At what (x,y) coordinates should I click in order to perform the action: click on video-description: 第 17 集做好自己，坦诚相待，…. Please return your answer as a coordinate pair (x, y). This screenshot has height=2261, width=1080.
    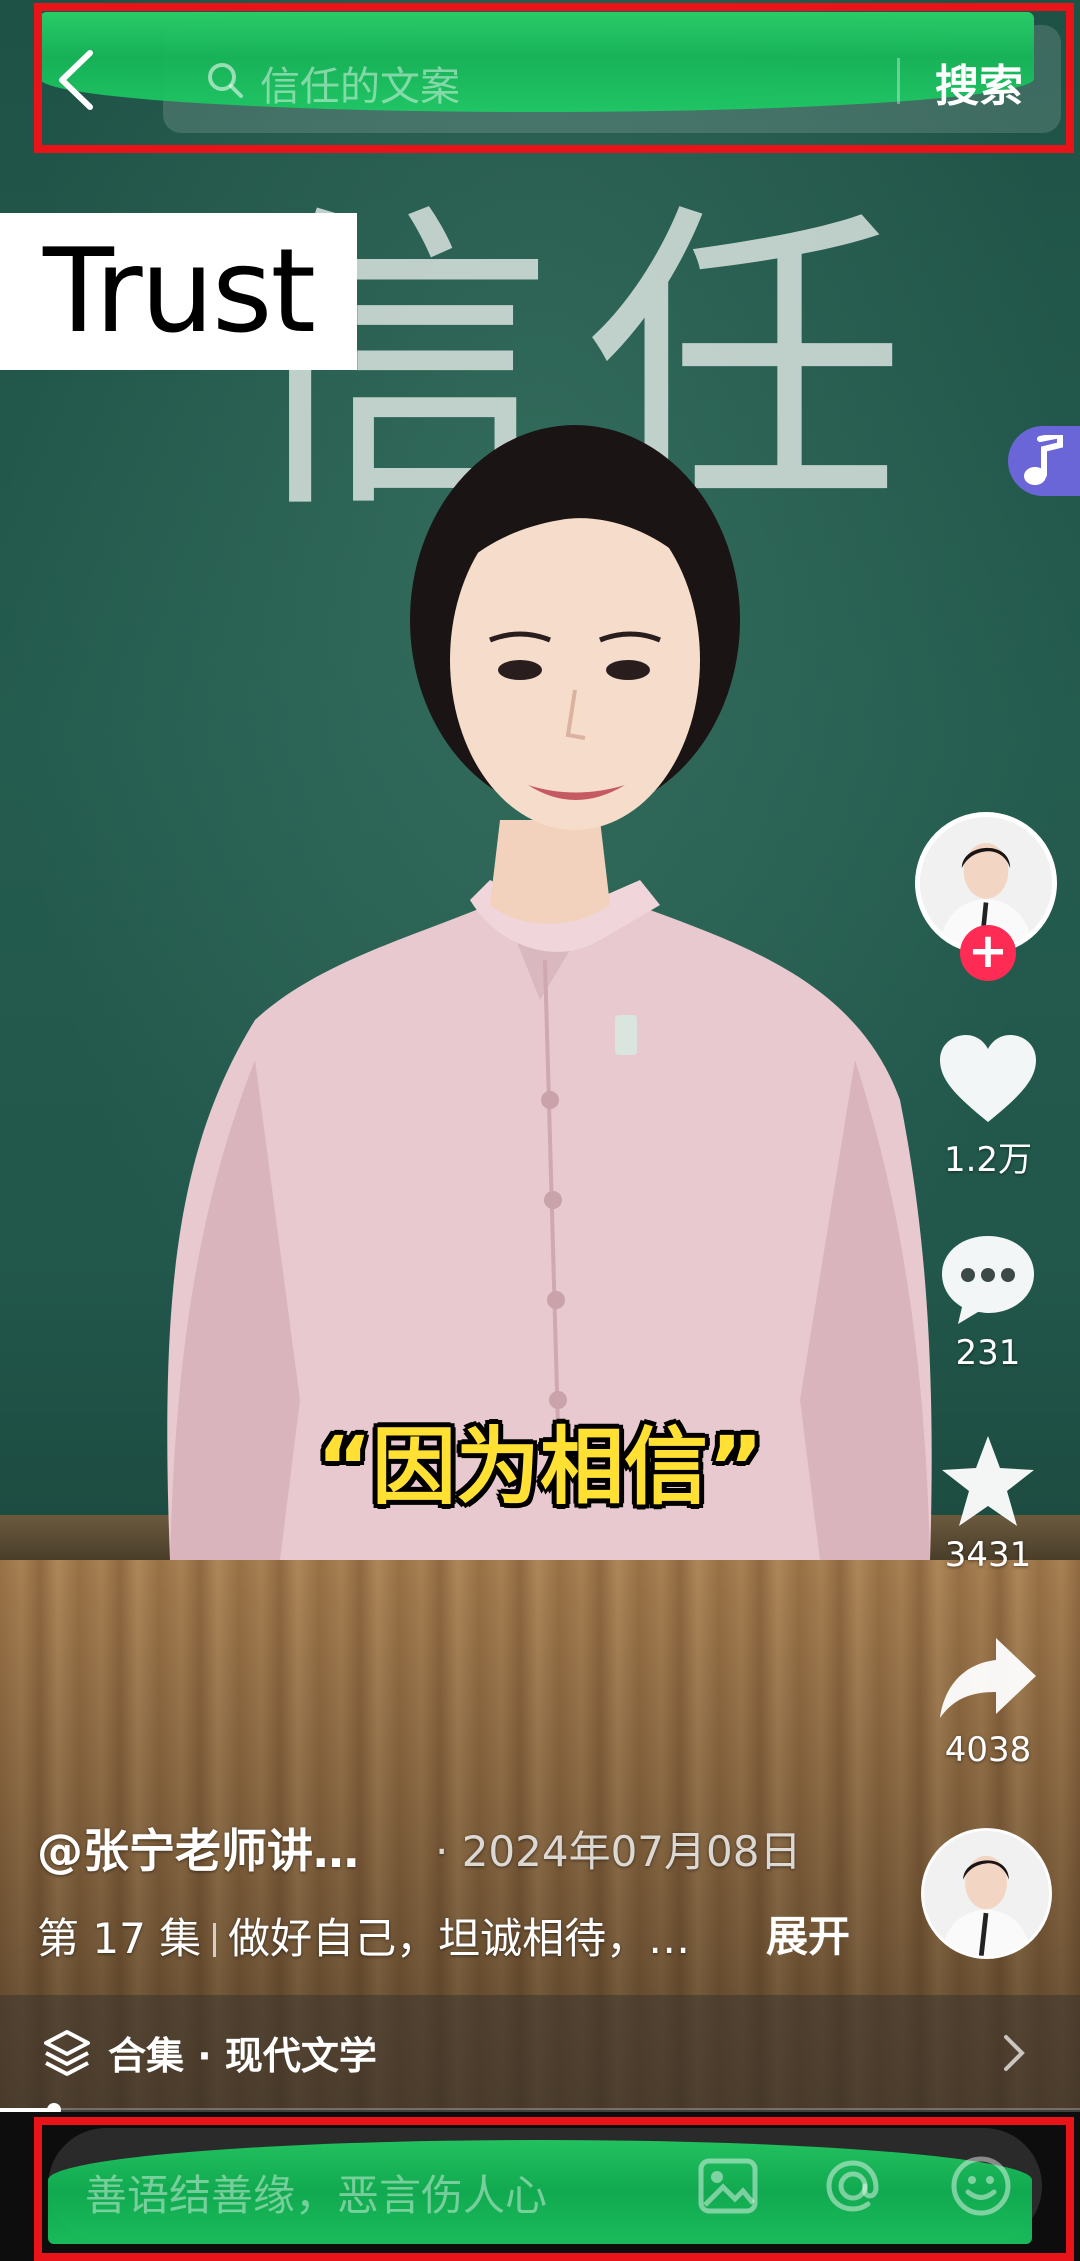
    Looking at the image, I should click on (363, 1935).